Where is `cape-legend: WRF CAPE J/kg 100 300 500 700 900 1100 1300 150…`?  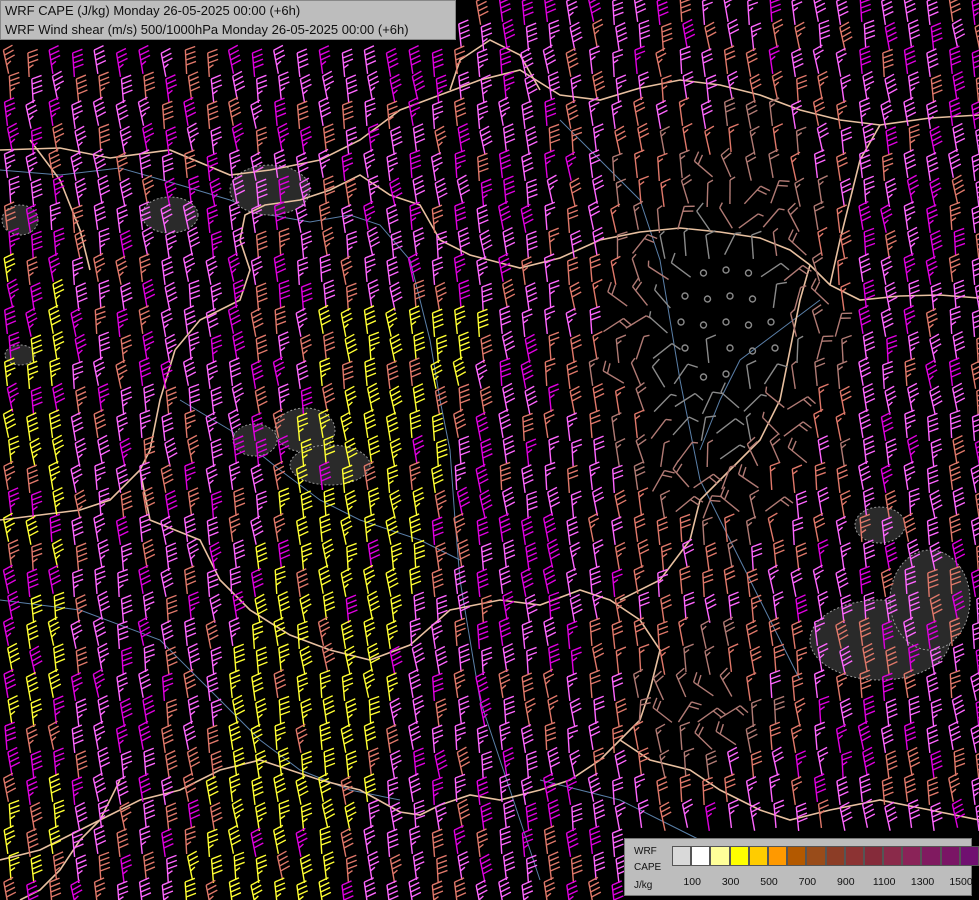 cape-legend: WRF CAPE J/kg 100 300 500 700 900 1100 1300 150… is located at coordinates (801, 867).